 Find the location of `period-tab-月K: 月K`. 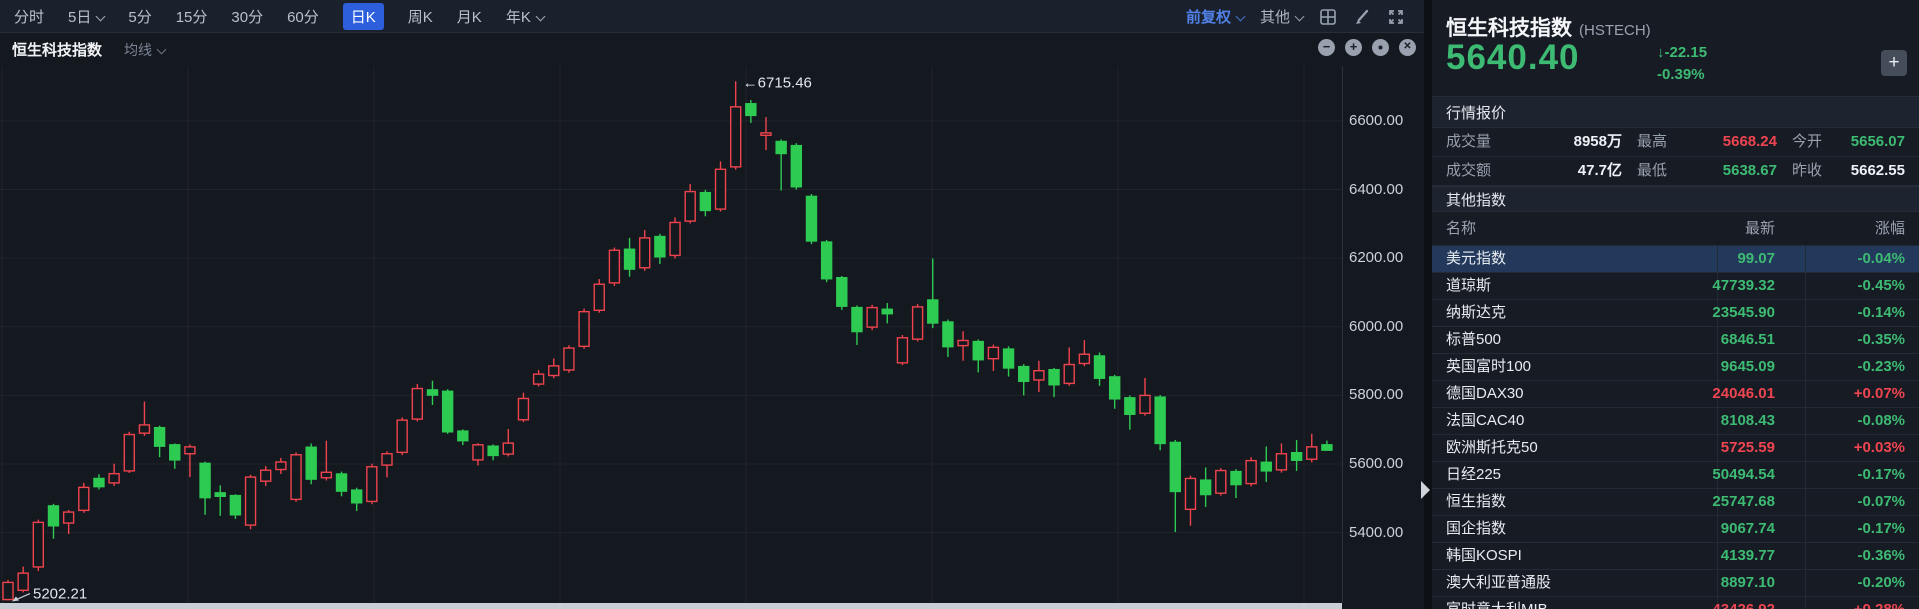

period-tab-月K: 月K is located at coordinates (469, 16).